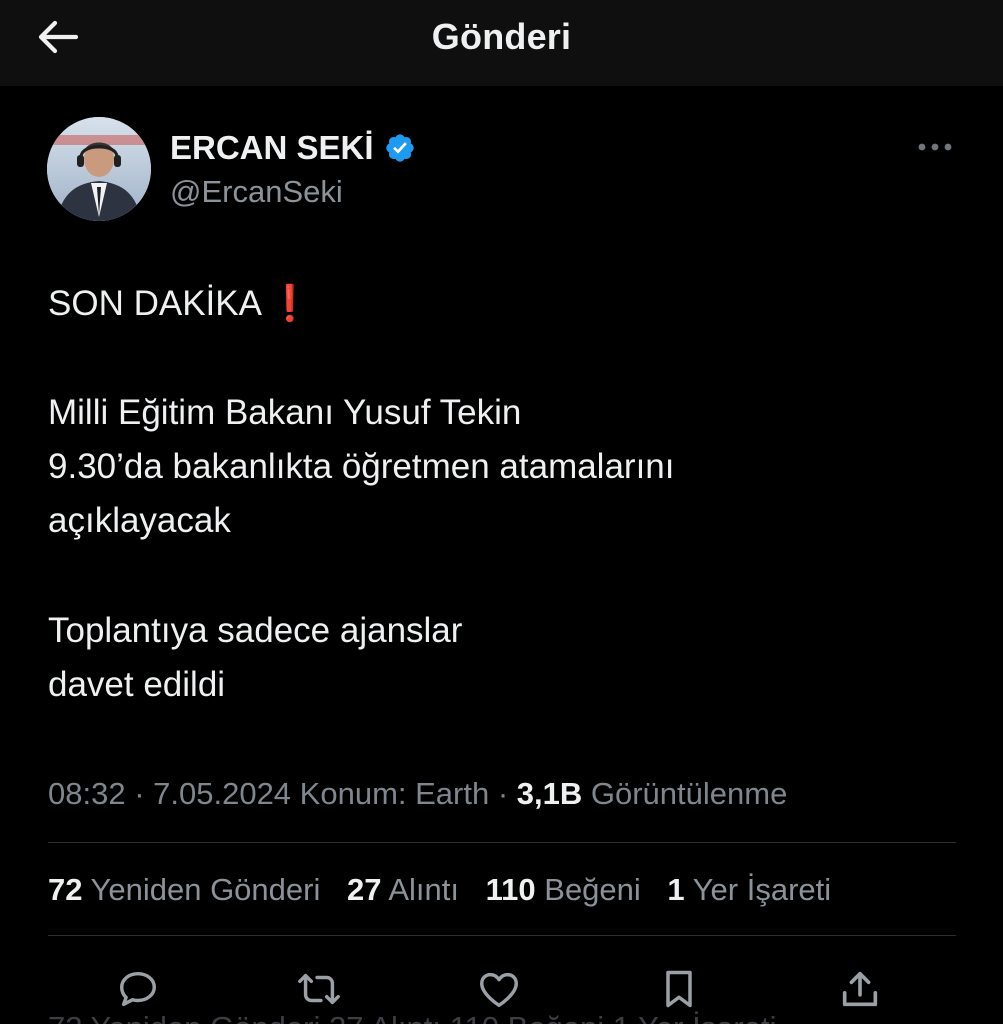  I want to click on tweet-text-line: açıklayacak, so click(139, 520).